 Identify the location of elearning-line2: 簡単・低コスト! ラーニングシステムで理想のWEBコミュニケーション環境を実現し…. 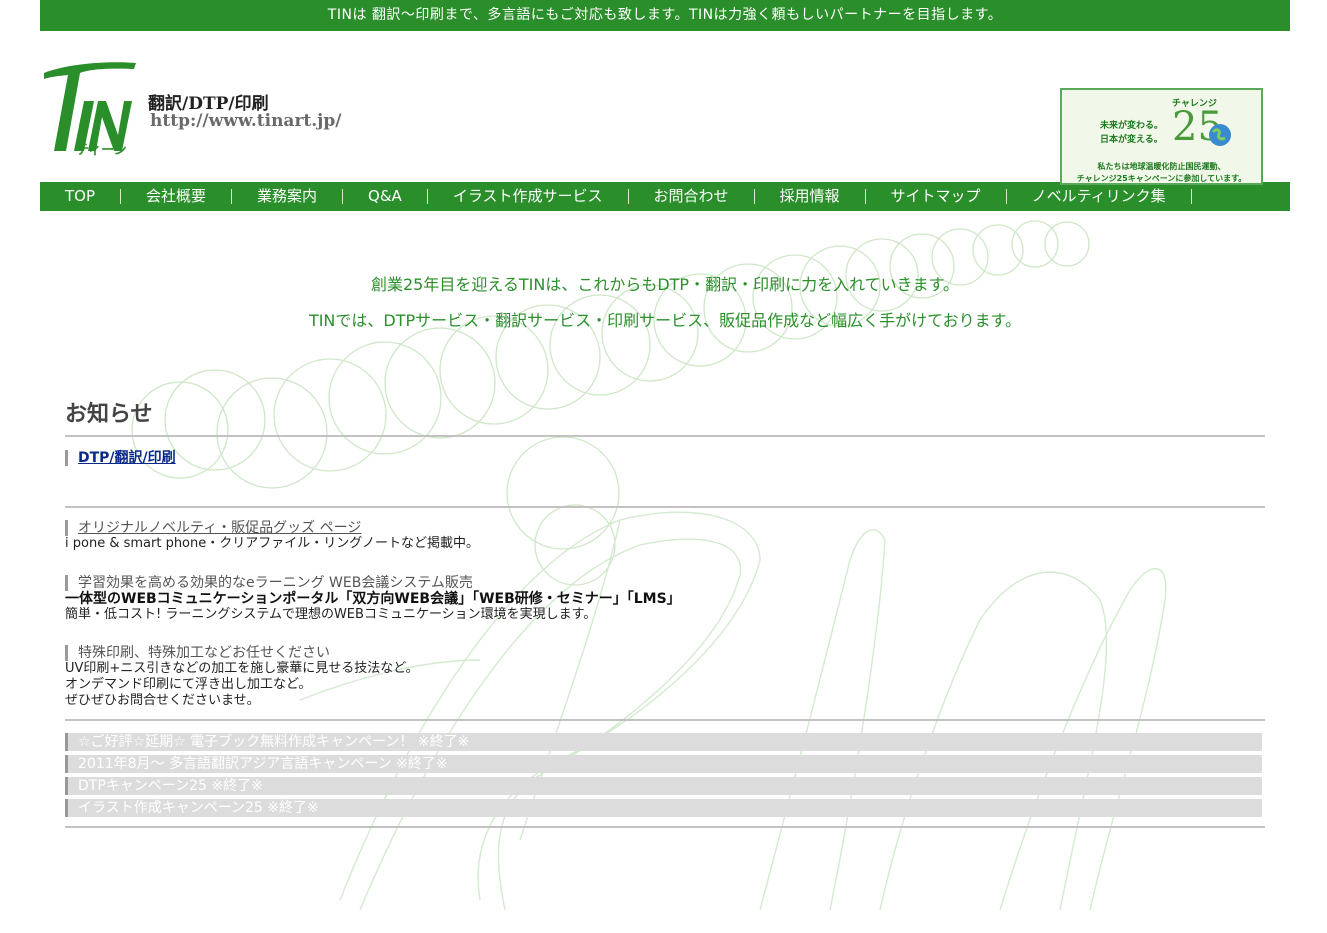
(331, 614).